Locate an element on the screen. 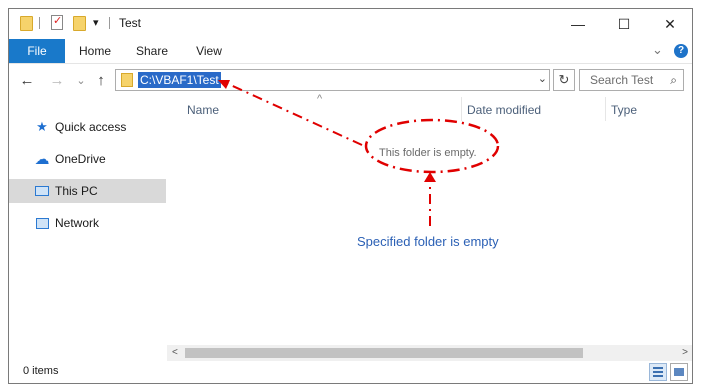  tab-home: Home is located at coordinates (95, 51).